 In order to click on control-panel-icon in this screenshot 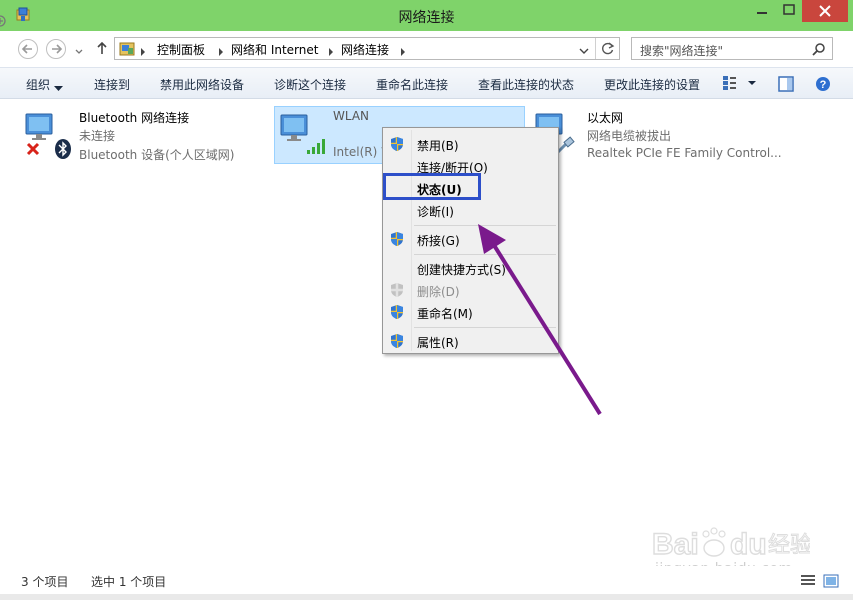, I will do `click(127, 50)`.